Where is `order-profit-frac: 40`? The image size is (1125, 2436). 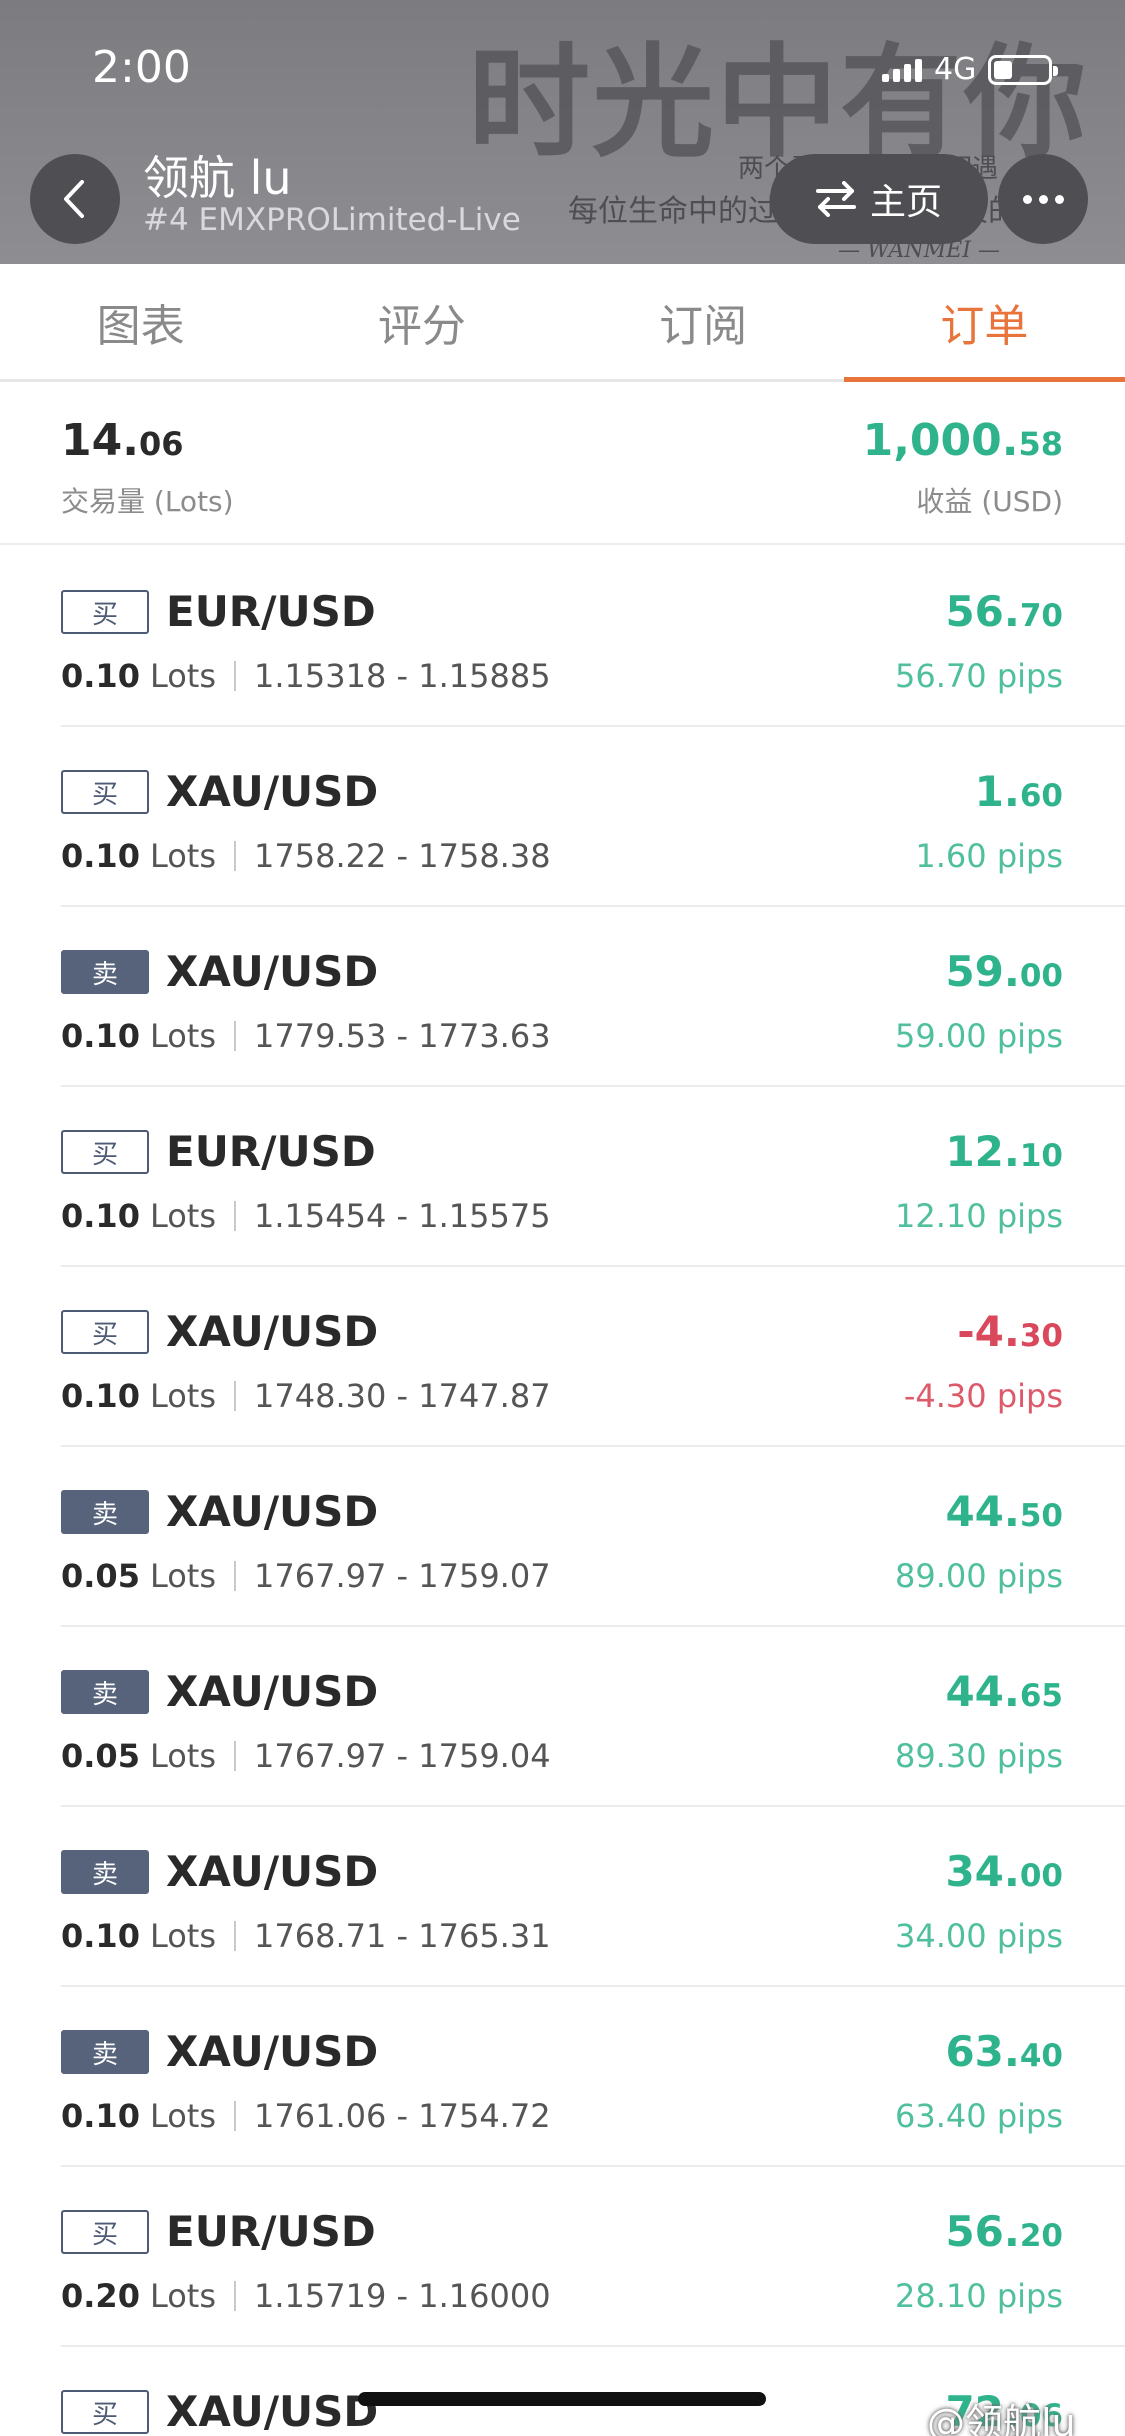
order-profit-frac: 40 is located at coordinates (1041, 2056).